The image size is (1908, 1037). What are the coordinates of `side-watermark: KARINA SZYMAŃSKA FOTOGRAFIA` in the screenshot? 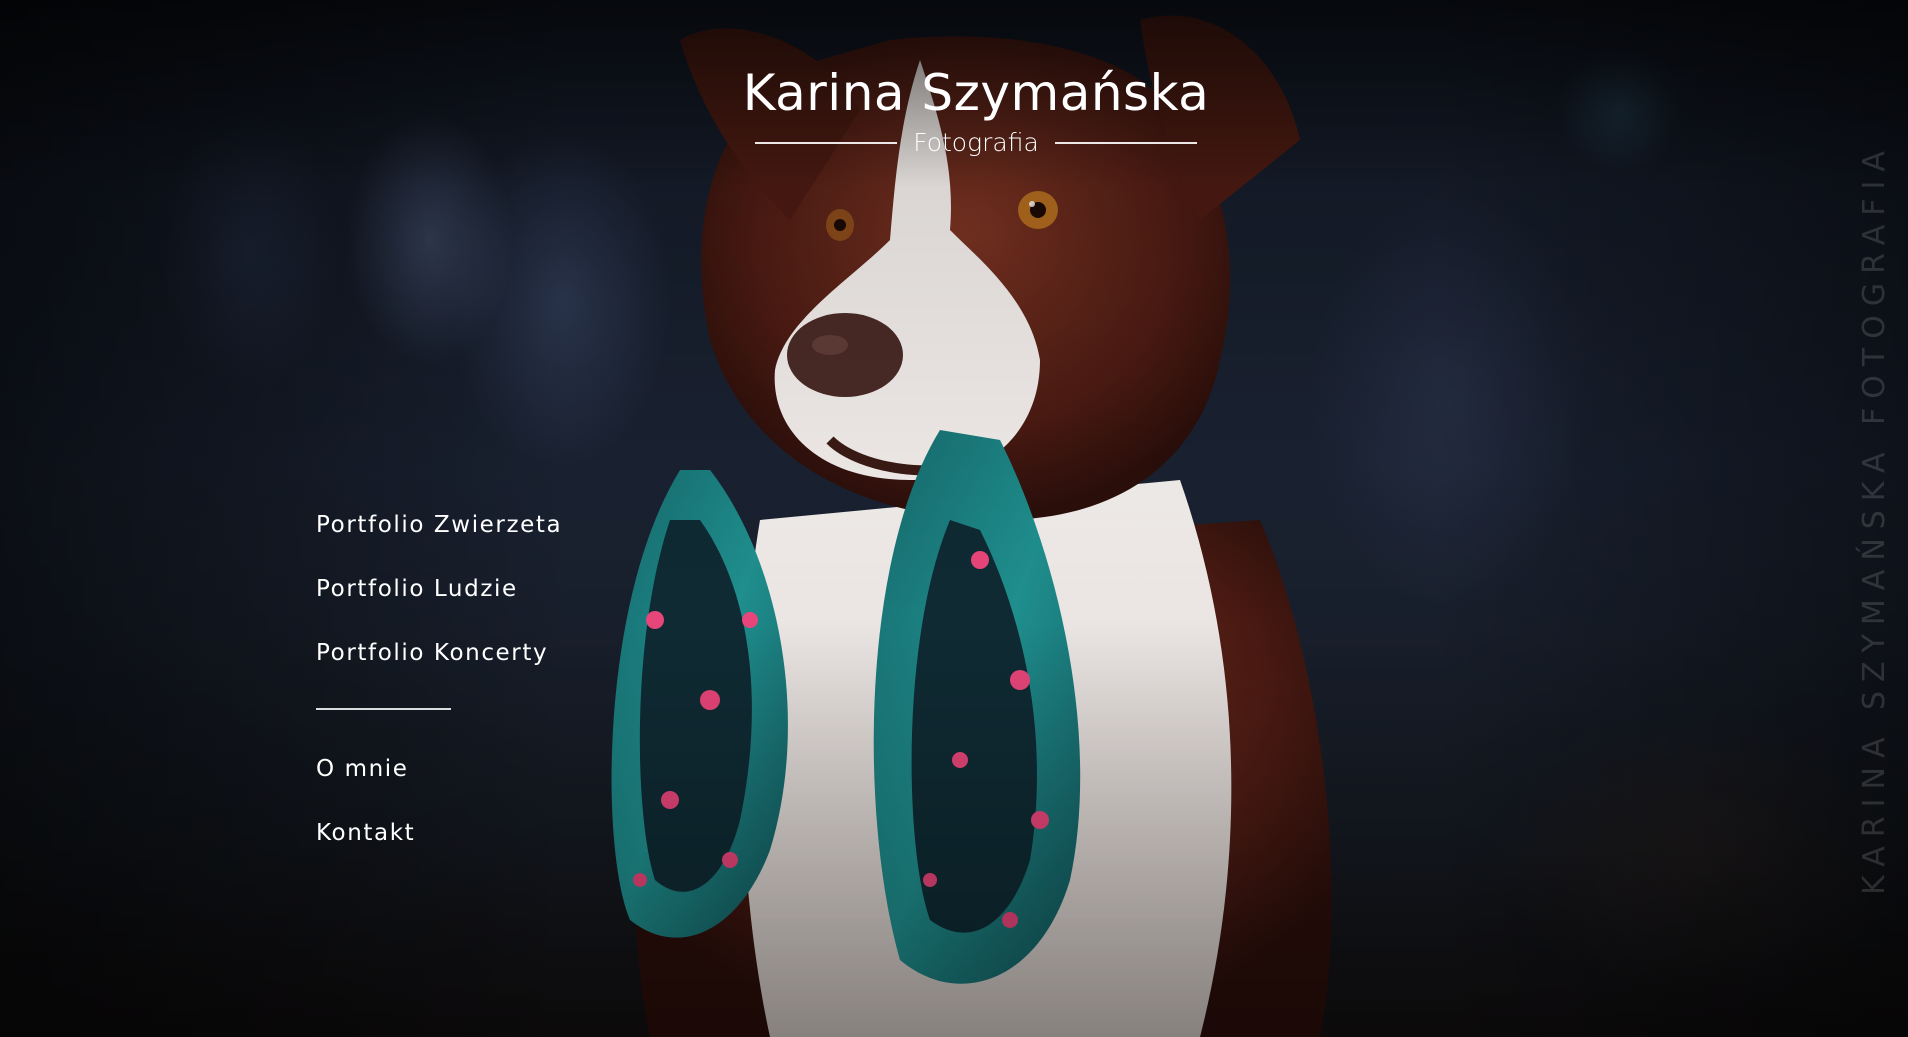 It's located at (1874, 518).